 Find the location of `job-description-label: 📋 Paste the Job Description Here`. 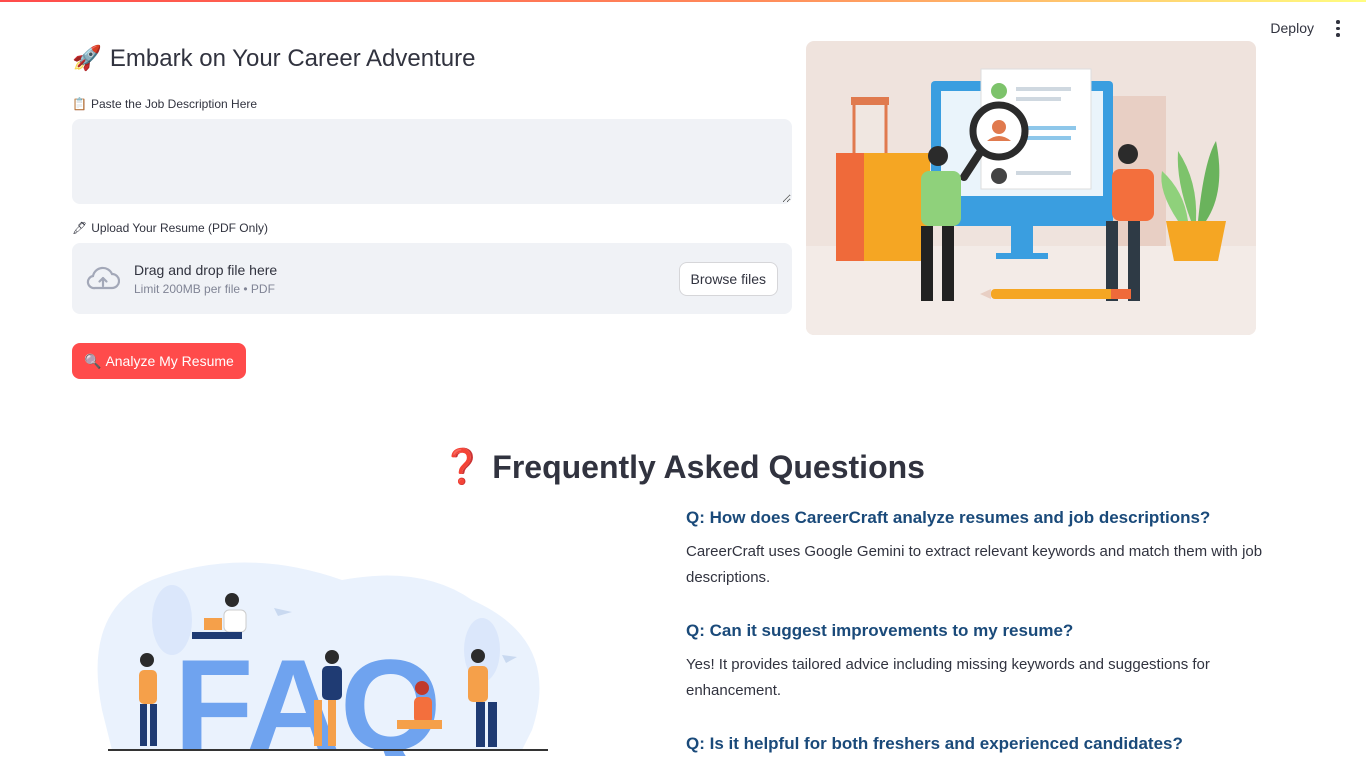

job-description-label: 📋 Paste the Job Description Here is located at coordinates (164, 104).